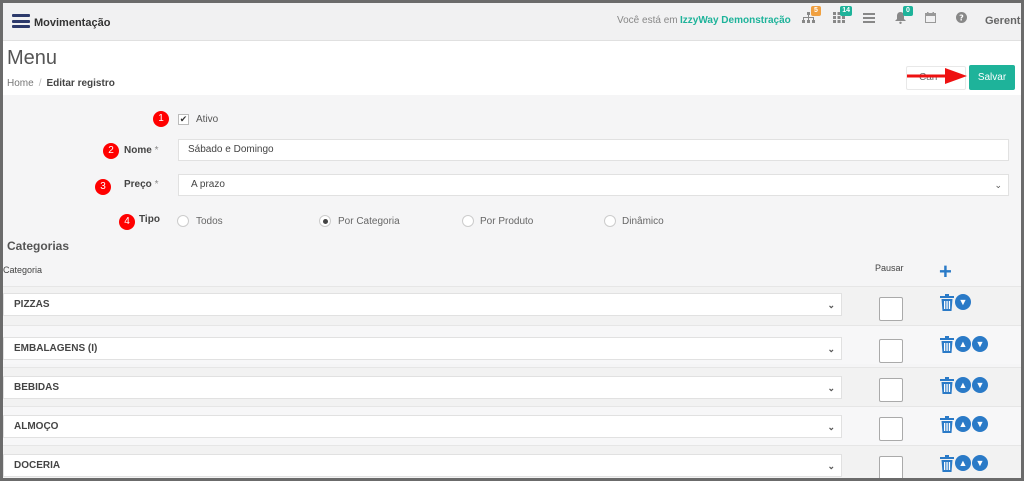  I want to click on type-option-por-categoria: Por Categoria, so click(369, 221).